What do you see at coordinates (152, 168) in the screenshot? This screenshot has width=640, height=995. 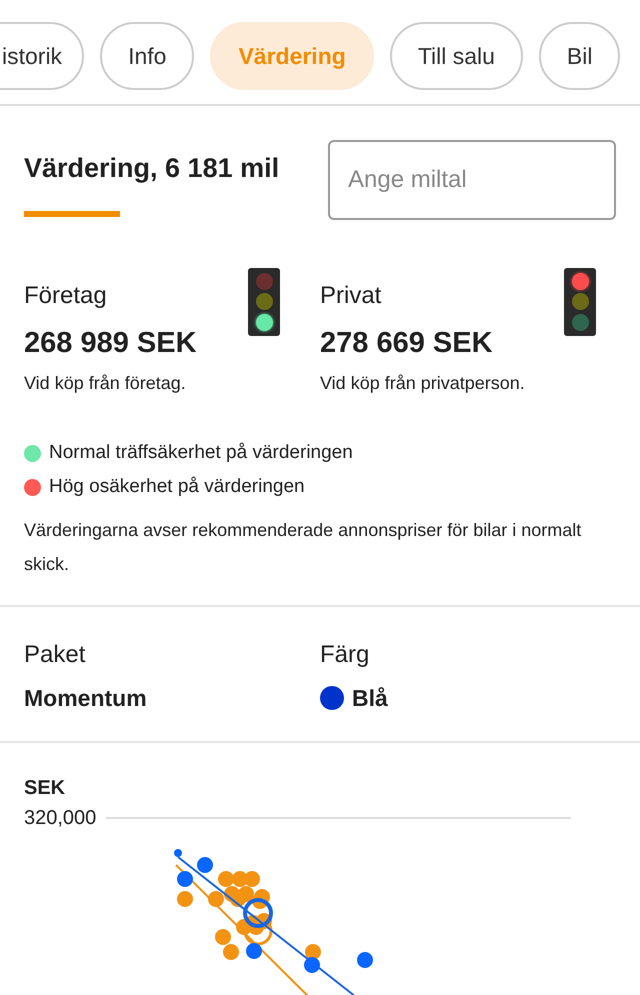 I see `page-title: Värdering, 6 181 mil` at bounding box center [152, 168].